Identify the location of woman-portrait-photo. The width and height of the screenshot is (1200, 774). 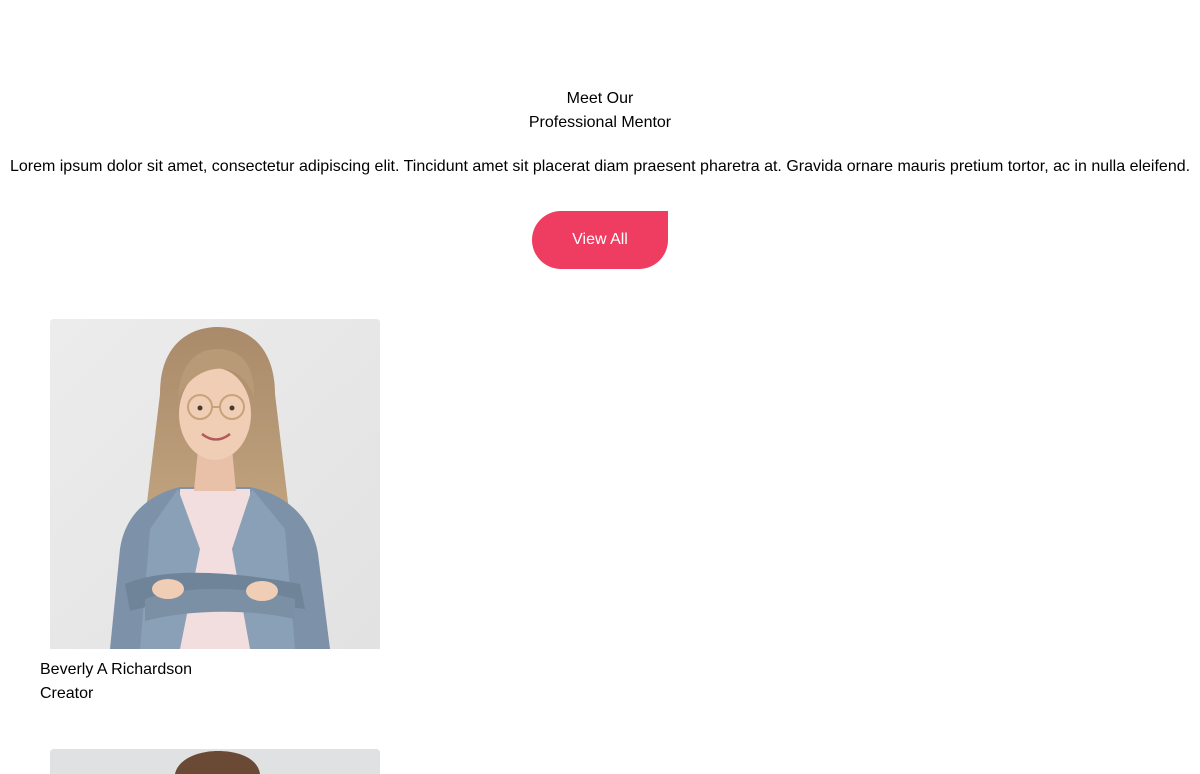
(215, 484).